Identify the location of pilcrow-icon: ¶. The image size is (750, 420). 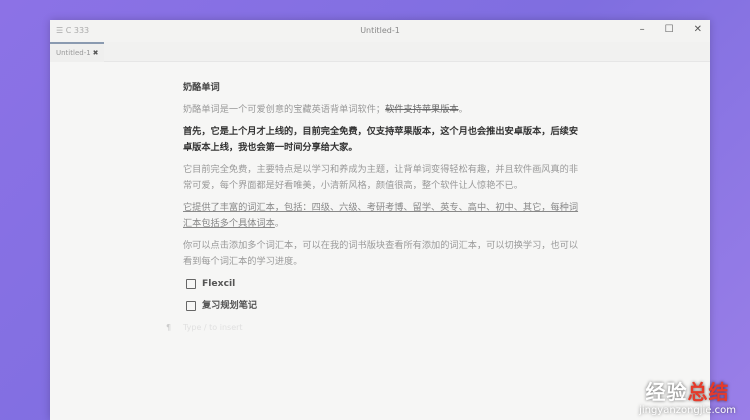
(169, 327).